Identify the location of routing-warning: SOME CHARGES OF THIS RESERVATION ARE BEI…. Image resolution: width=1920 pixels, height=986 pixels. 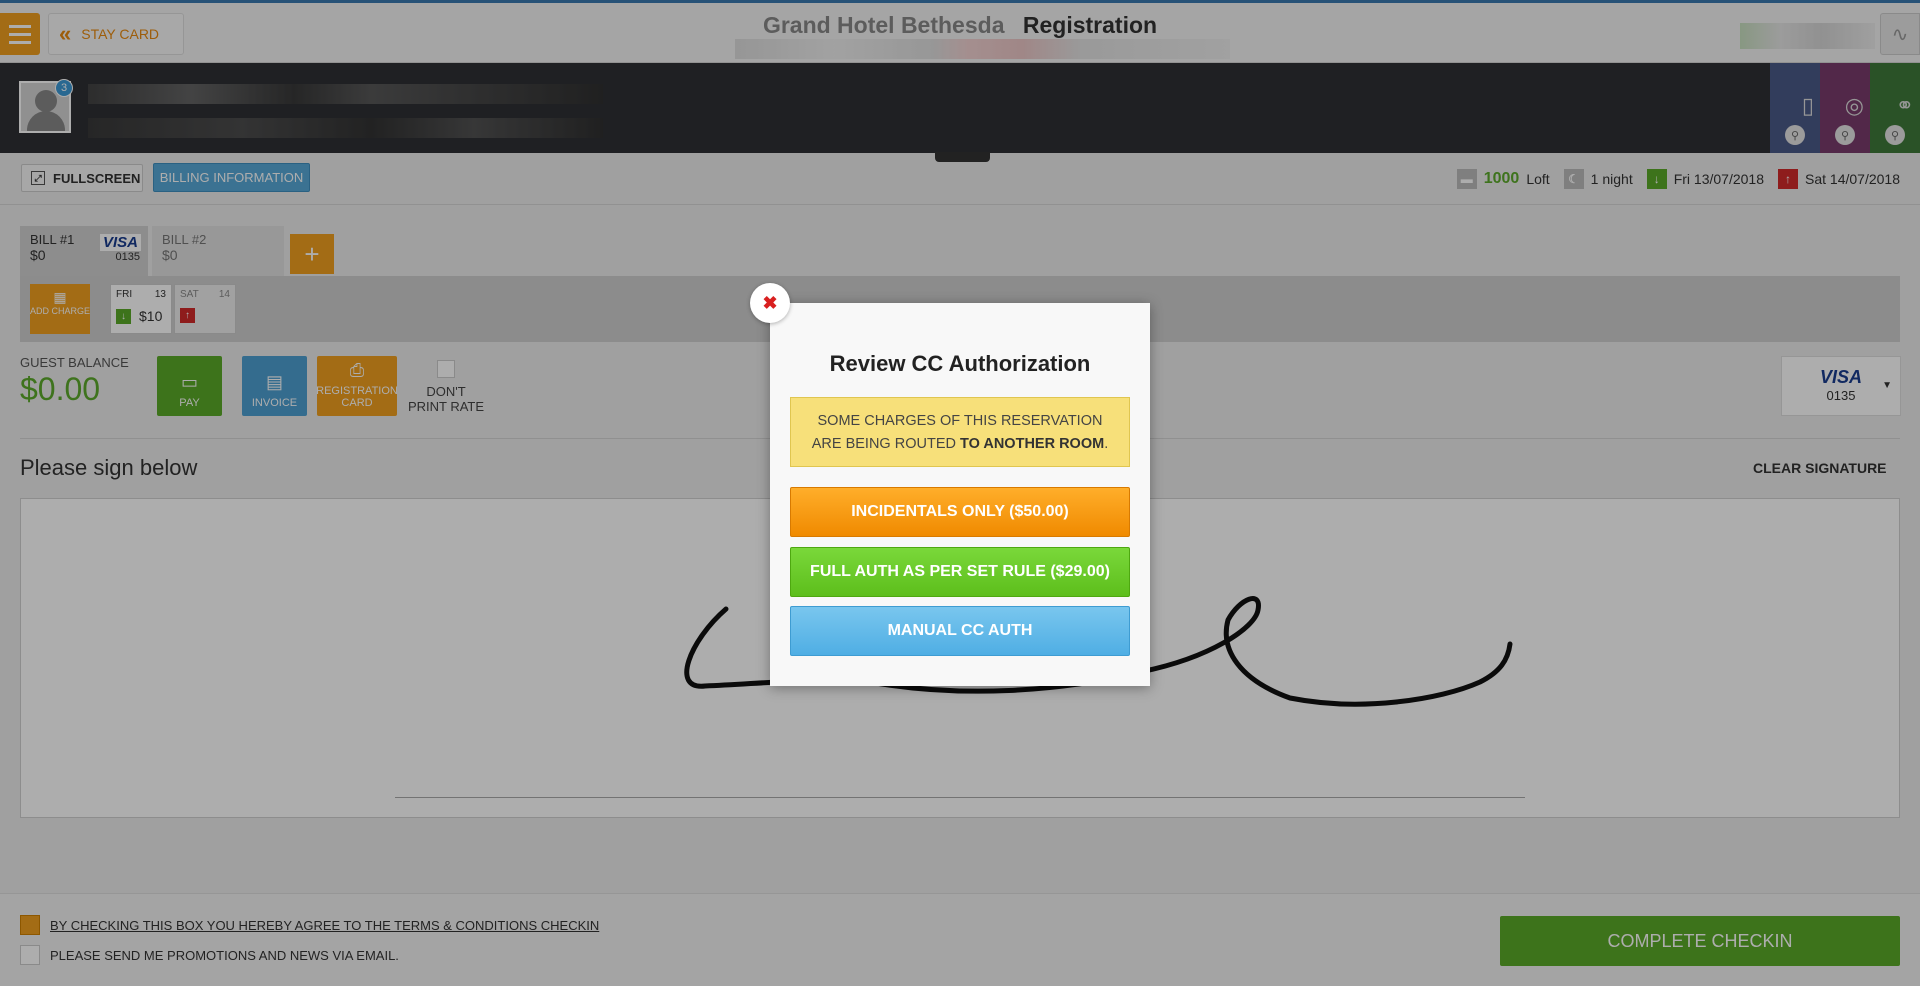
(960, 432).